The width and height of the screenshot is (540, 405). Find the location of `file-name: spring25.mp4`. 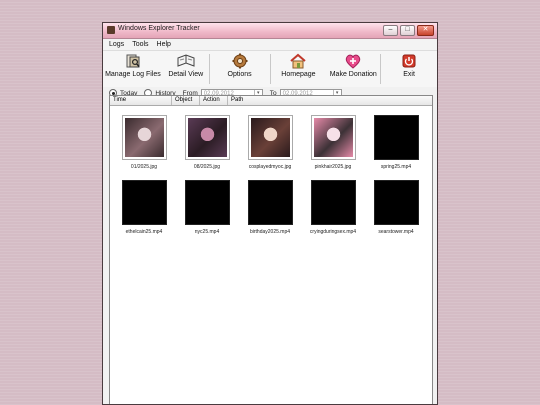

file-name: spring25.mp4 is located at coordinates (396, 167).